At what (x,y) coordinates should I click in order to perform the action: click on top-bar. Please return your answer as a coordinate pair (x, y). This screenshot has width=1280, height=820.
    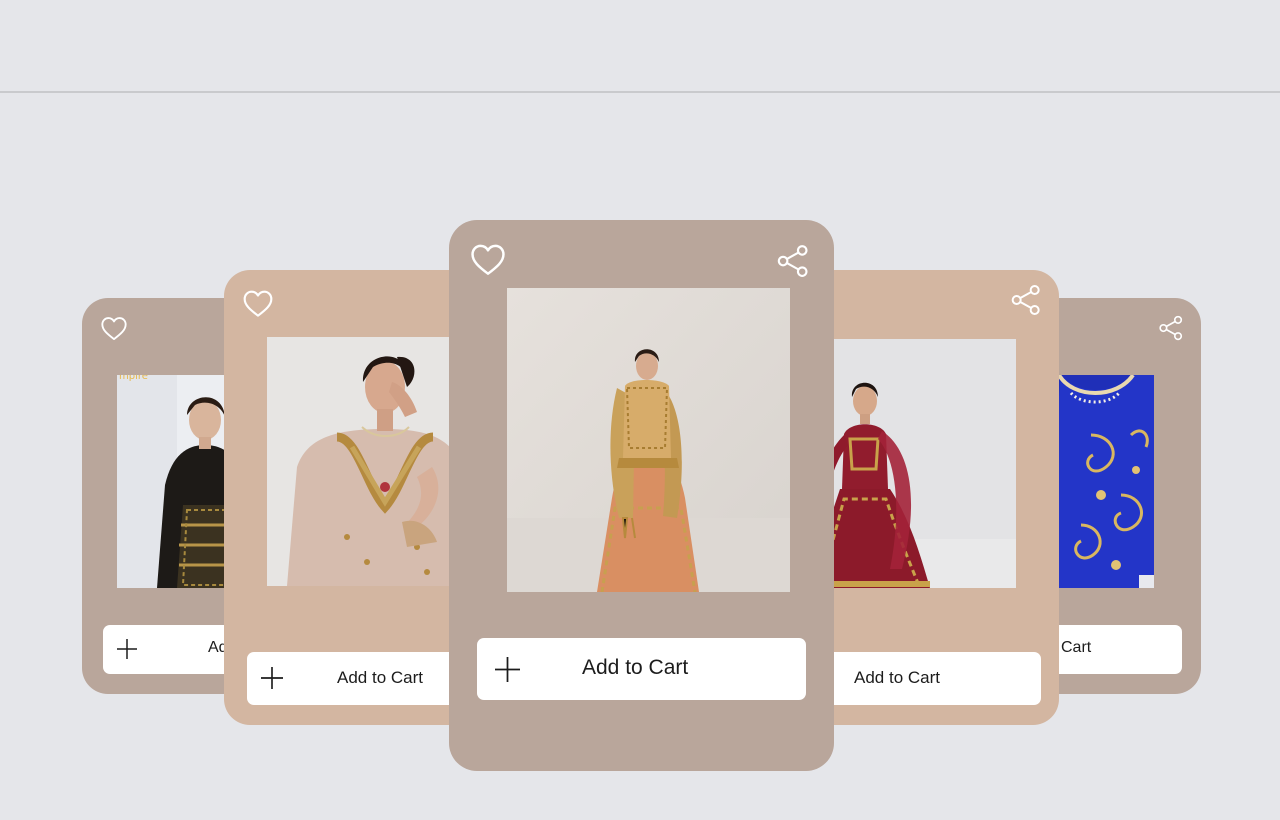
    Looking at the image, I should click on (640, 46).